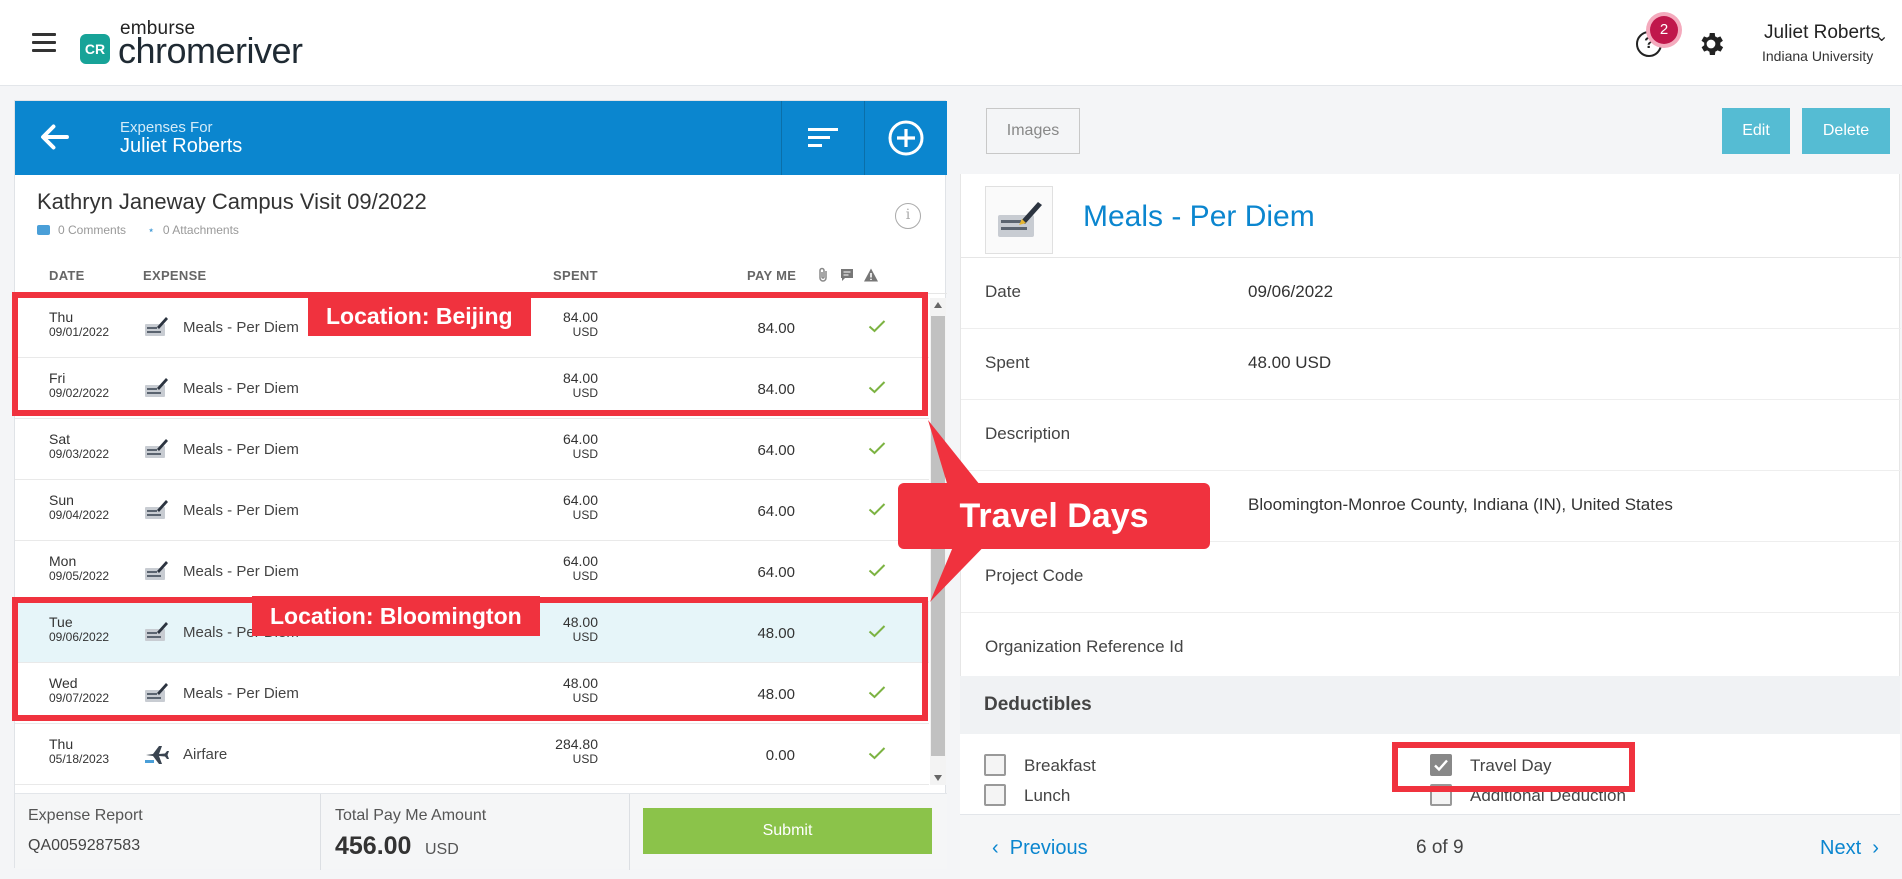  What do you see at coordinates (823, 274) in the screenshot?
I see `attachment-column-icon` at bounding box center [823, 274].